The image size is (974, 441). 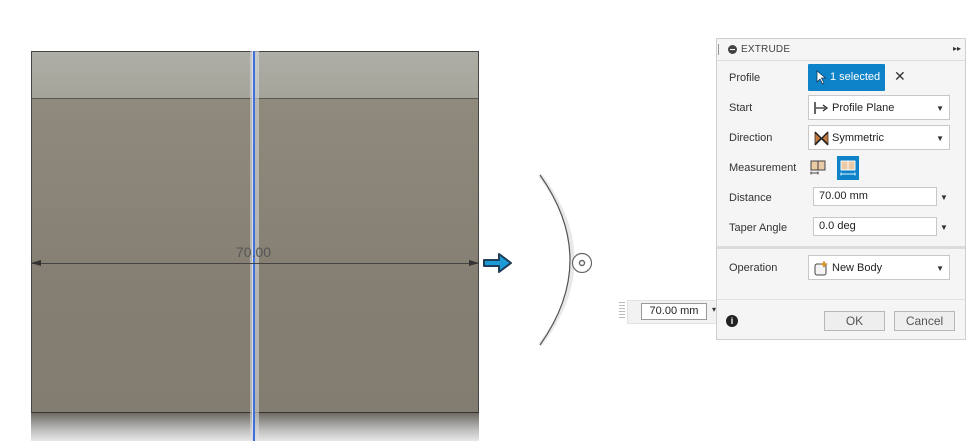 What do you see at coordinates (821, 268) in the screenshot?
I see `new-body-icon` at bounding box center [821, 268].